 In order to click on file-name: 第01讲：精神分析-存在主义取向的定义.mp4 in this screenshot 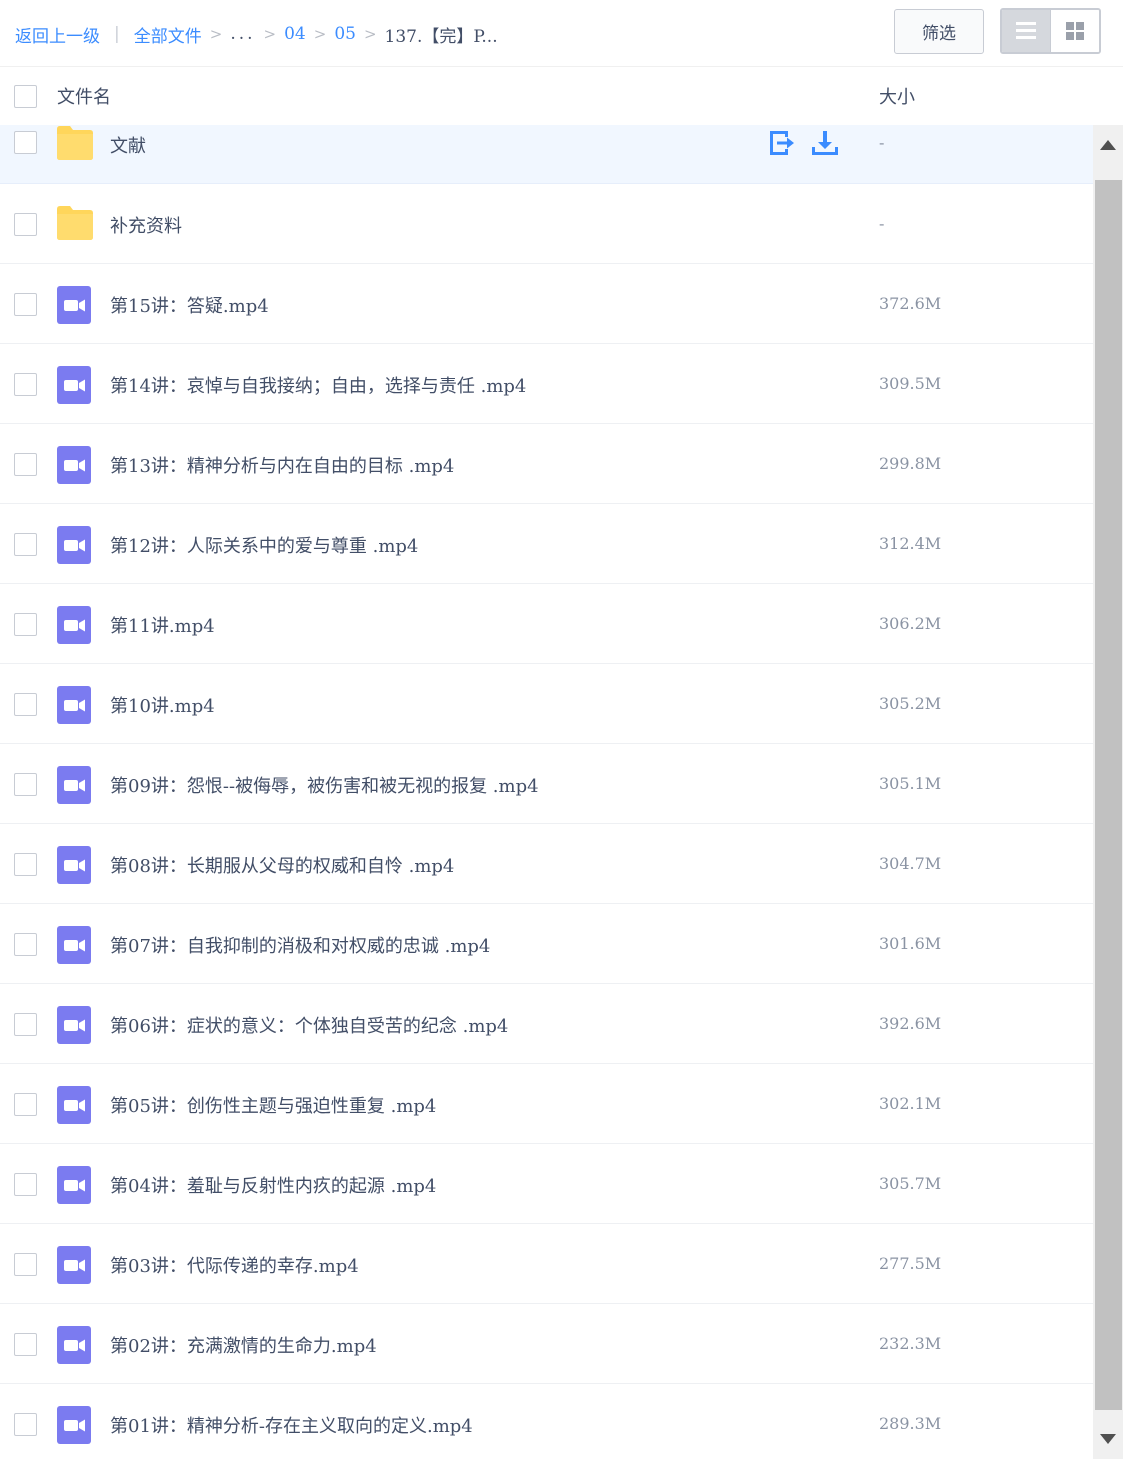, I will do `click(291, 1425)`.